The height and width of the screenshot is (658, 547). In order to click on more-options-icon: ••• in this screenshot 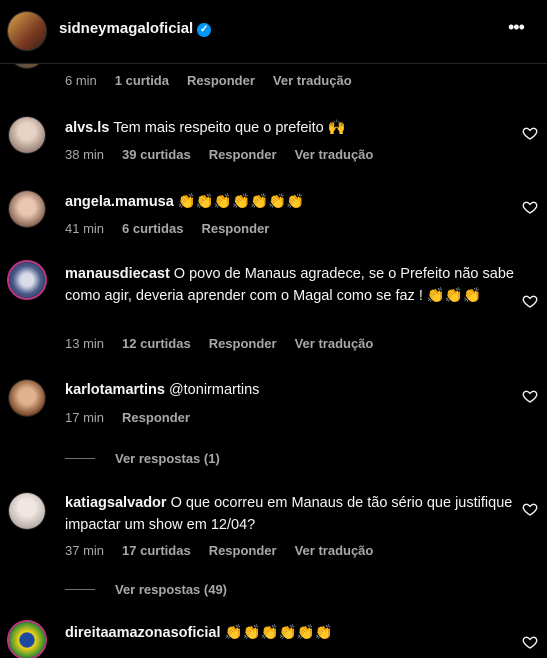, I will do `click(516, 27)`.